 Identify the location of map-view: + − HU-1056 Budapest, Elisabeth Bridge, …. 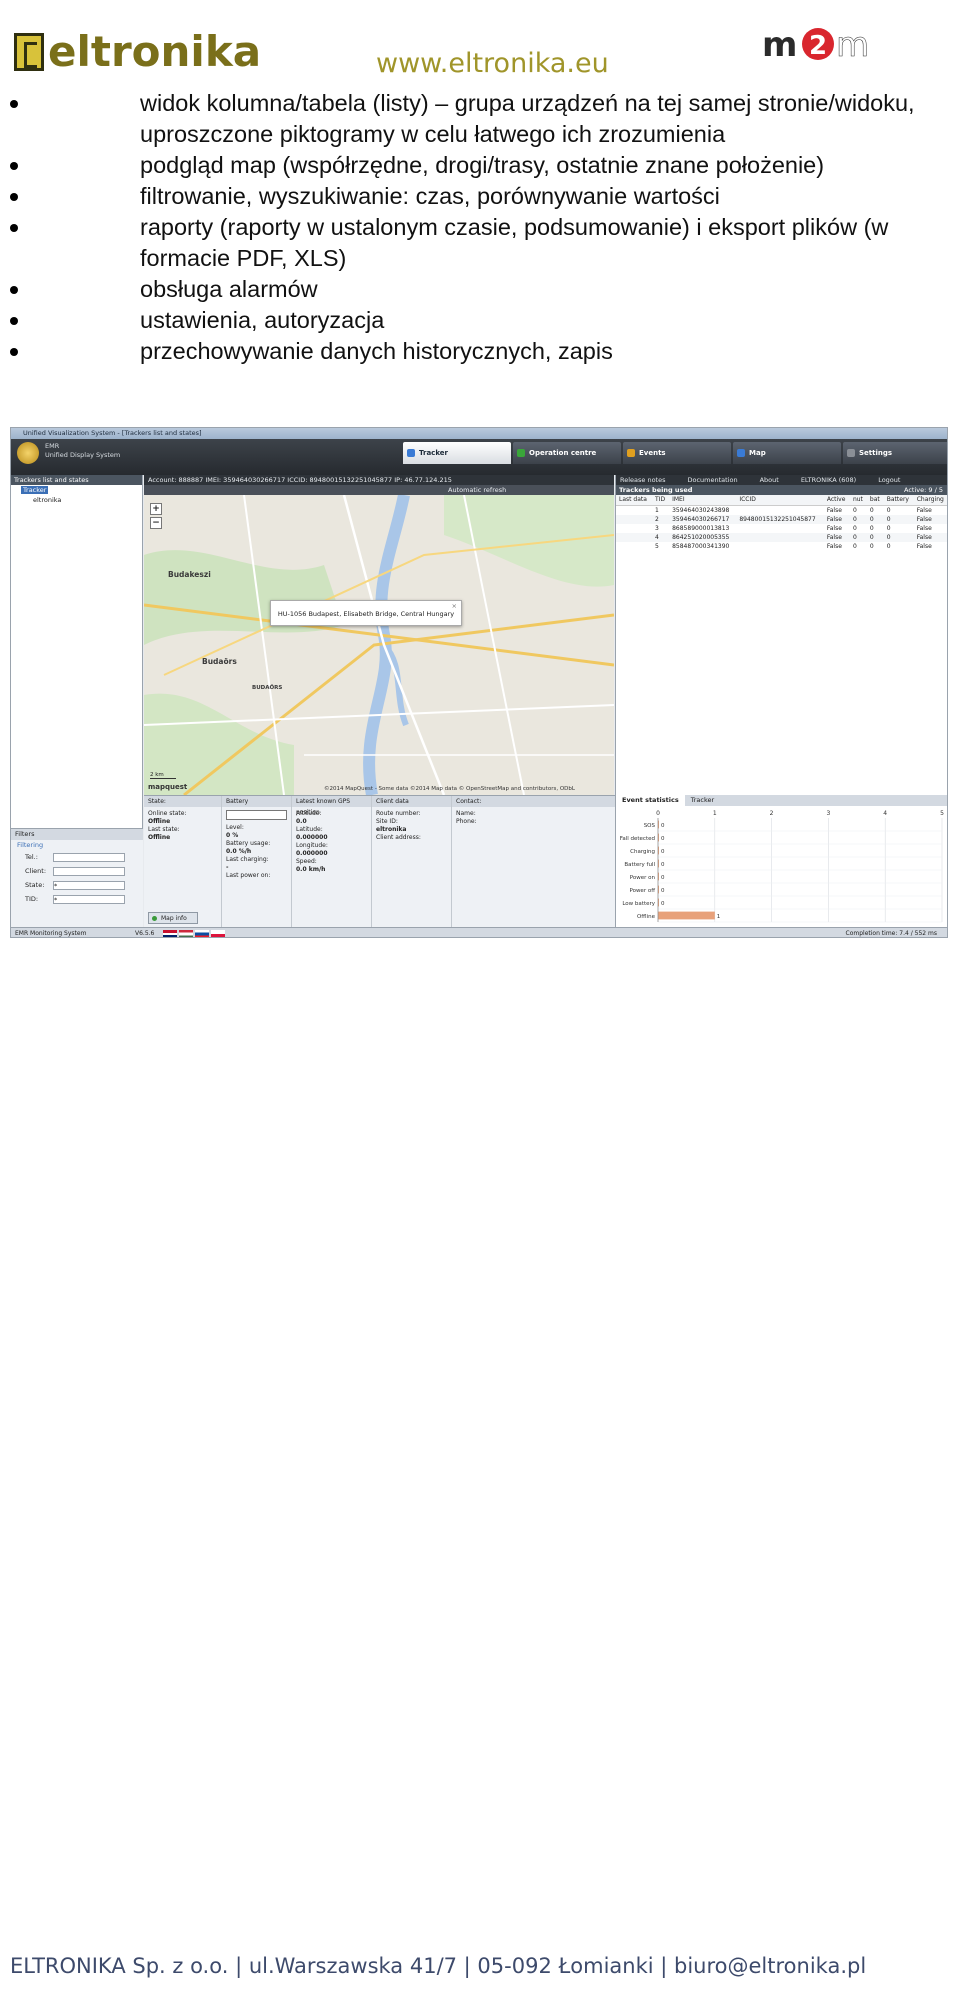
(379, 645).